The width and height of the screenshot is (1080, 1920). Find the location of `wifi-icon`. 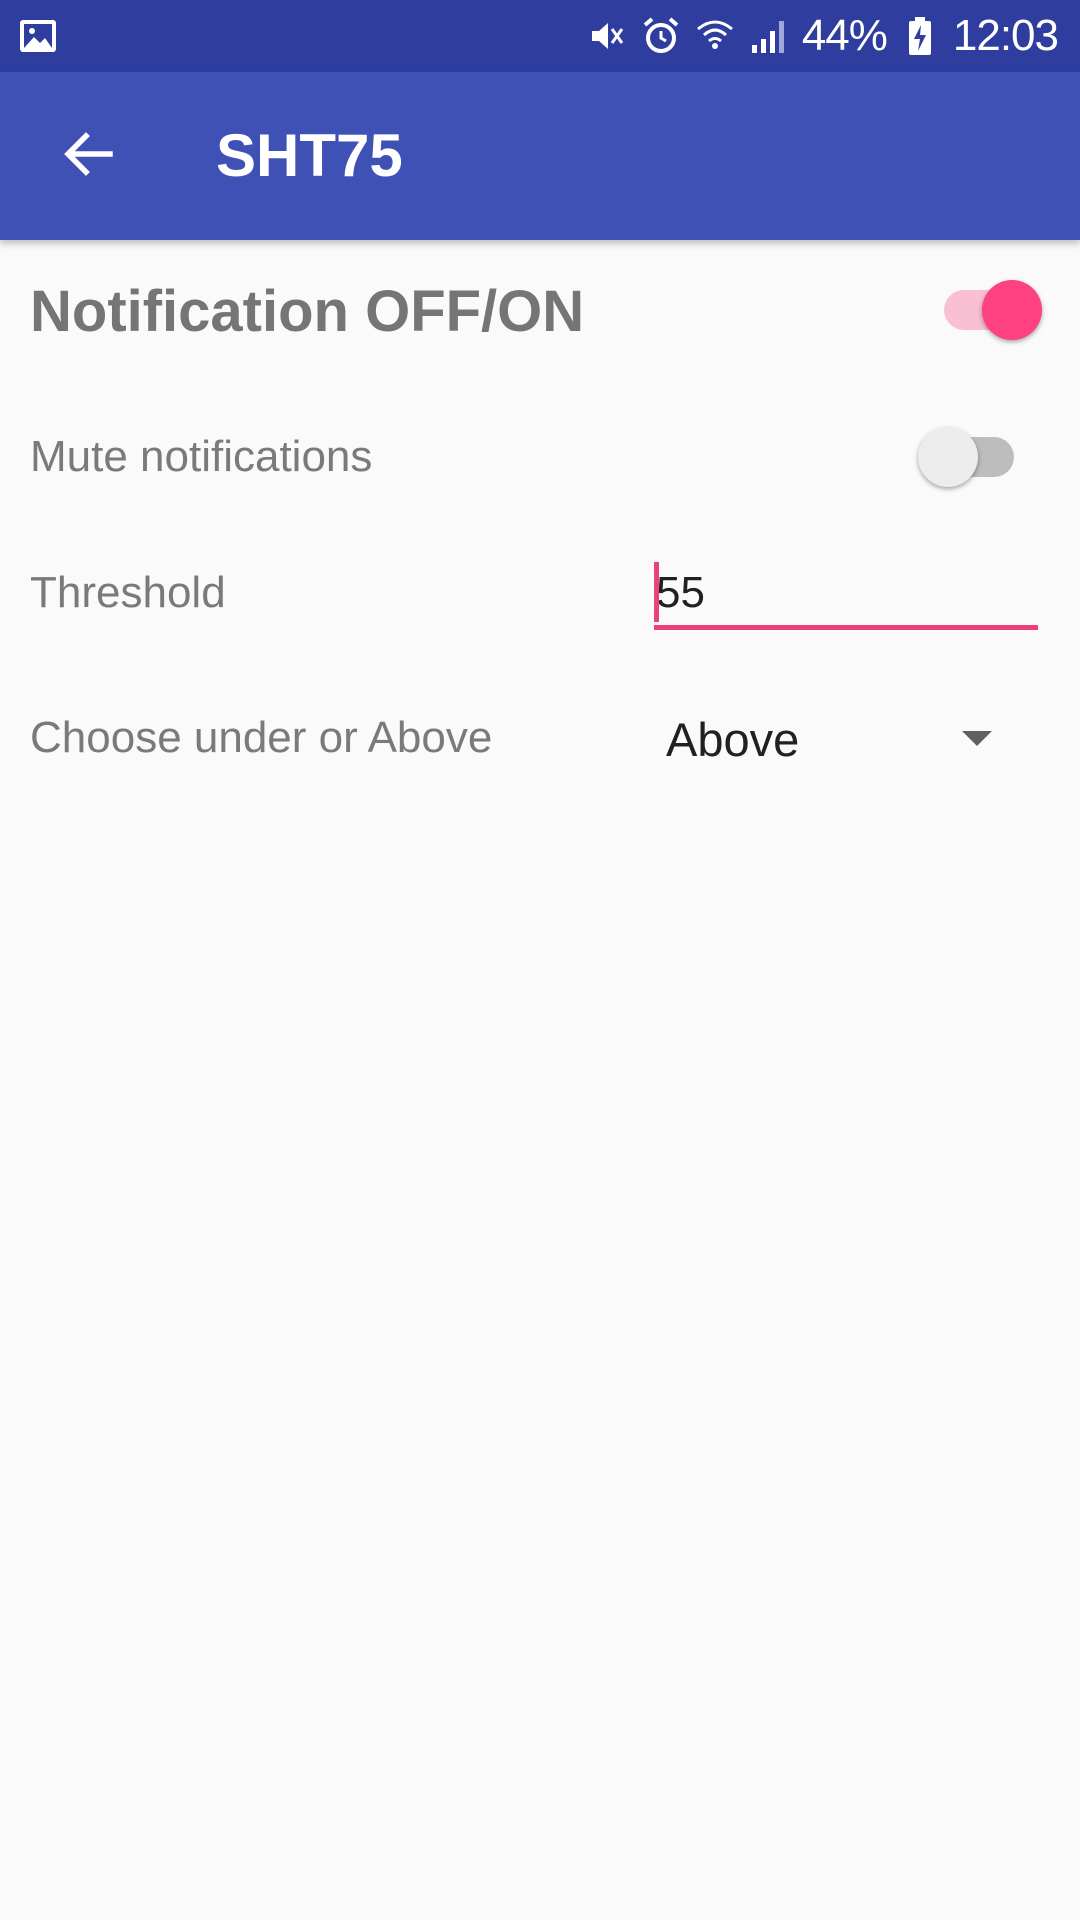

wifi-icon is located at coordinates (715, 36).